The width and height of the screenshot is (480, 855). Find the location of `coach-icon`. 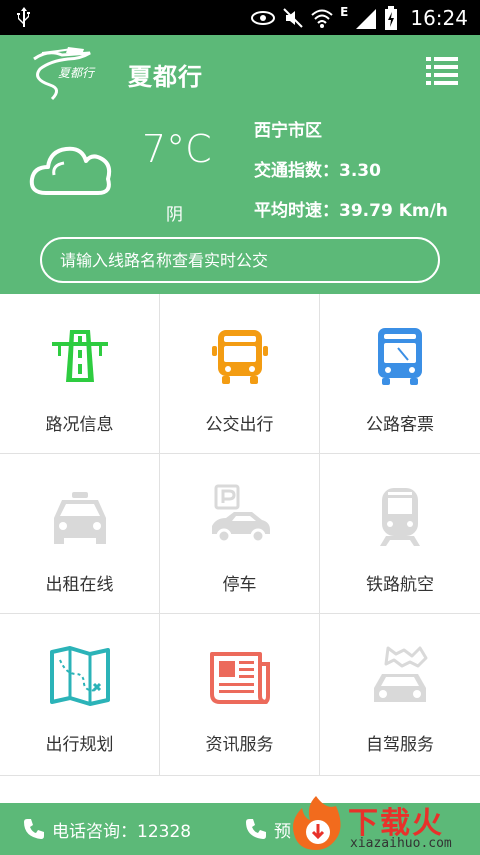

coach-icon is located at coordinates (400, 356).